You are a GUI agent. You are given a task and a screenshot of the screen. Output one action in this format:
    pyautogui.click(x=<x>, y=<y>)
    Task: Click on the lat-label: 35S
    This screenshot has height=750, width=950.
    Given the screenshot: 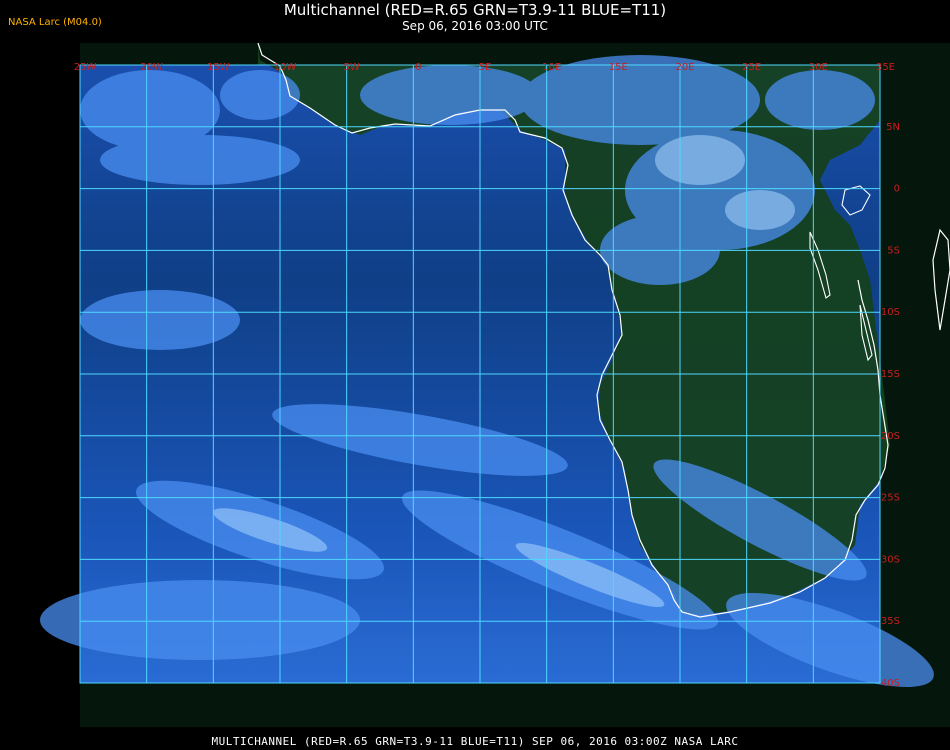 What is the action you would take?
    pyautogui.click(x=890, y=621)
    